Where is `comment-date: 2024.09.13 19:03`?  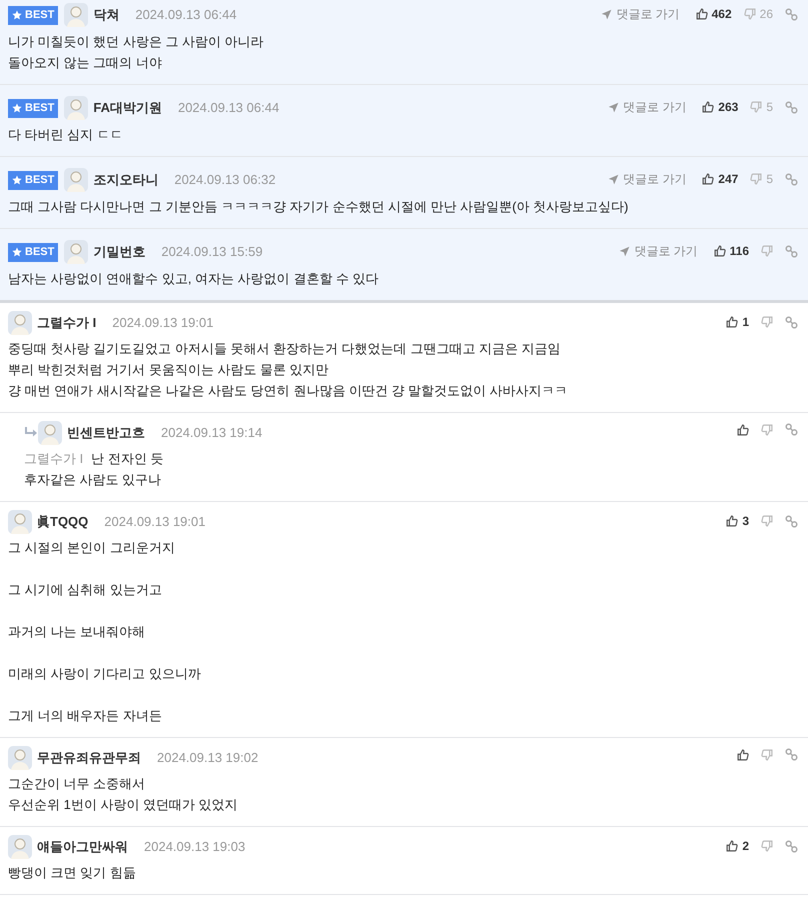
comment-date: 2024.09.13 19:03 is located at coordinates (195, 847).